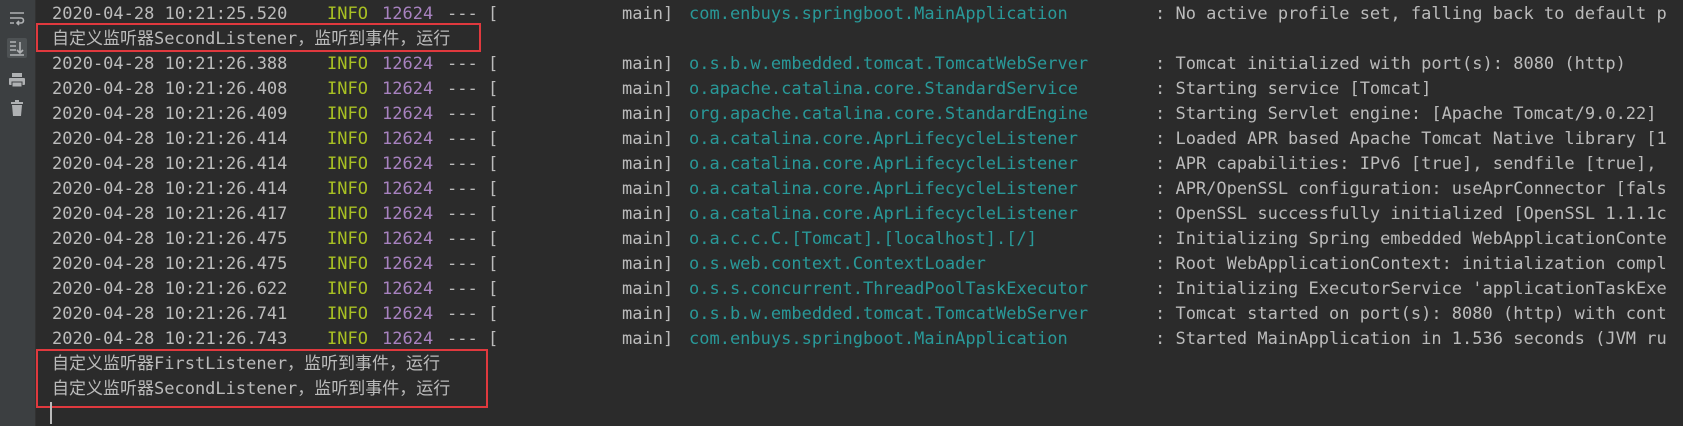 Image resolution: width=1683 pixels, height=426 pixels. What do you see at coordinates (867, 364) in the screenshot?
I see `console-line-plain: 自定义监听器FirstListener，监听到事件，运行` at bounding box center [867, 364].